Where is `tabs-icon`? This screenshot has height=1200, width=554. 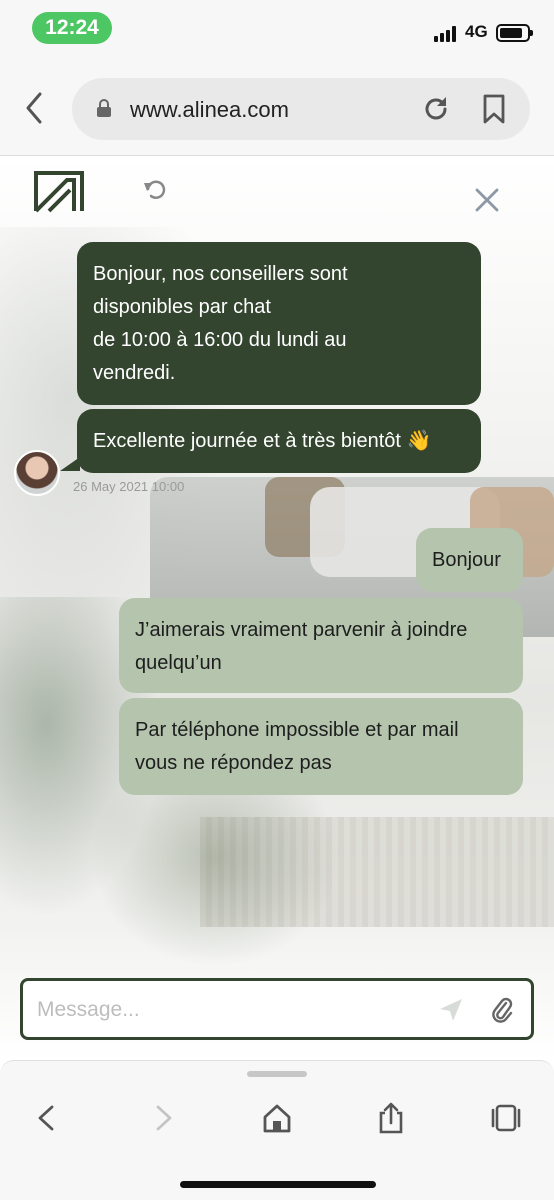
tabs-icon is located at coordinates (506, 1118).